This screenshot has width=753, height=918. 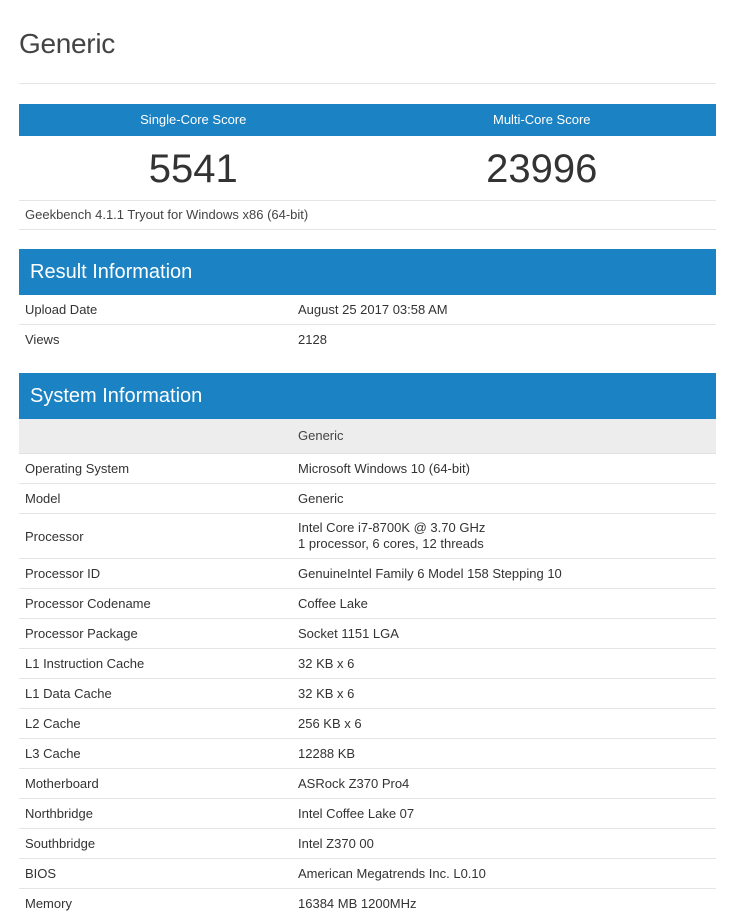 I want to click on row-value: 12288 KB, so click(x=327, y=753).